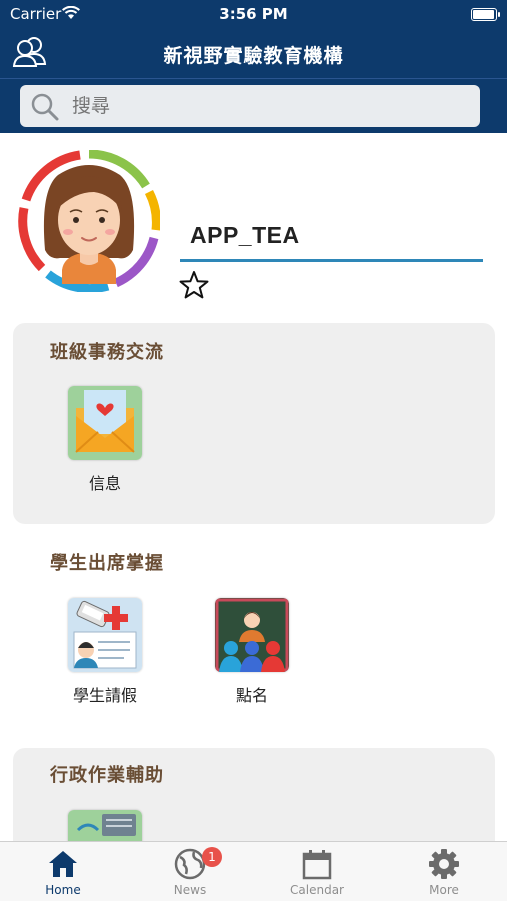  Describe the element at coordinates (89, 221) in the screenshot. I see `avatar` at that location.